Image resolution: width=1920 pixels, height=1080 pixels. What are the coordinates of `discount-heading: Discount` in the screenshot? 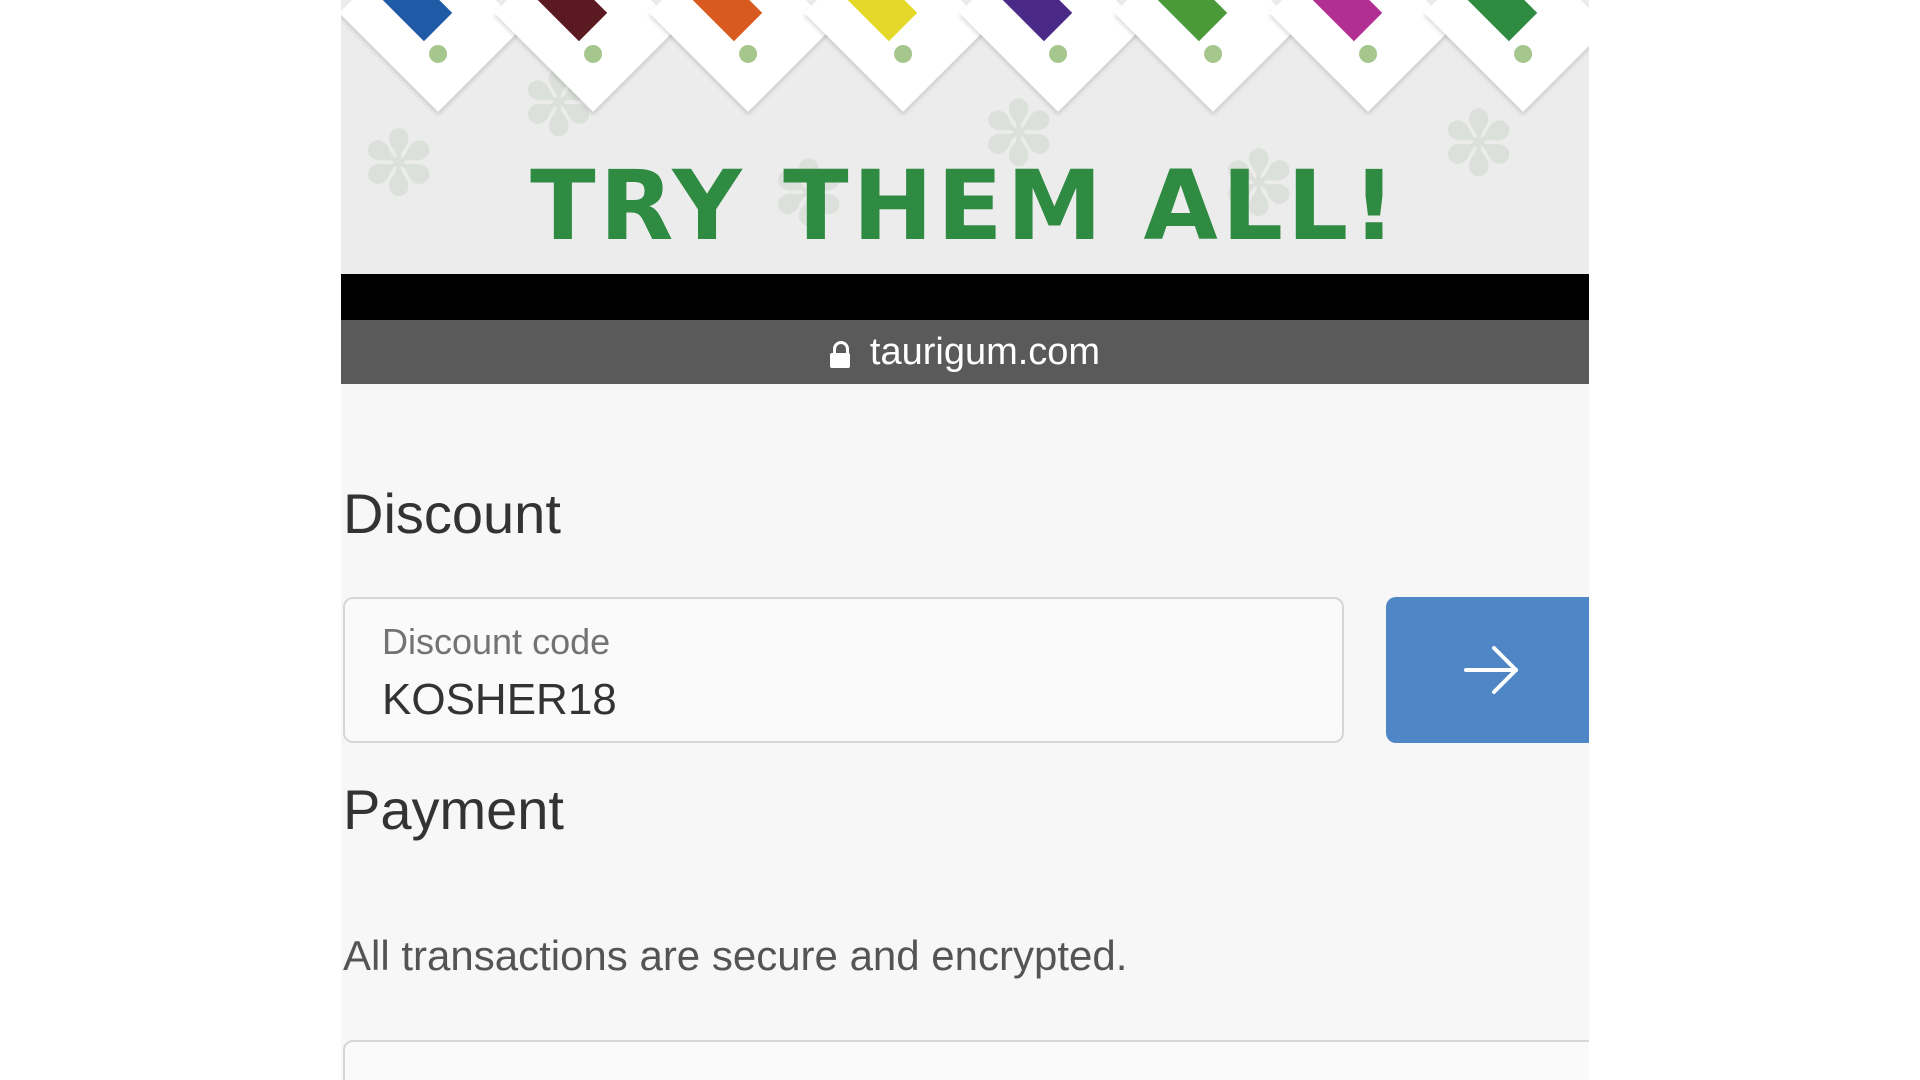 It's located at (452, 513).